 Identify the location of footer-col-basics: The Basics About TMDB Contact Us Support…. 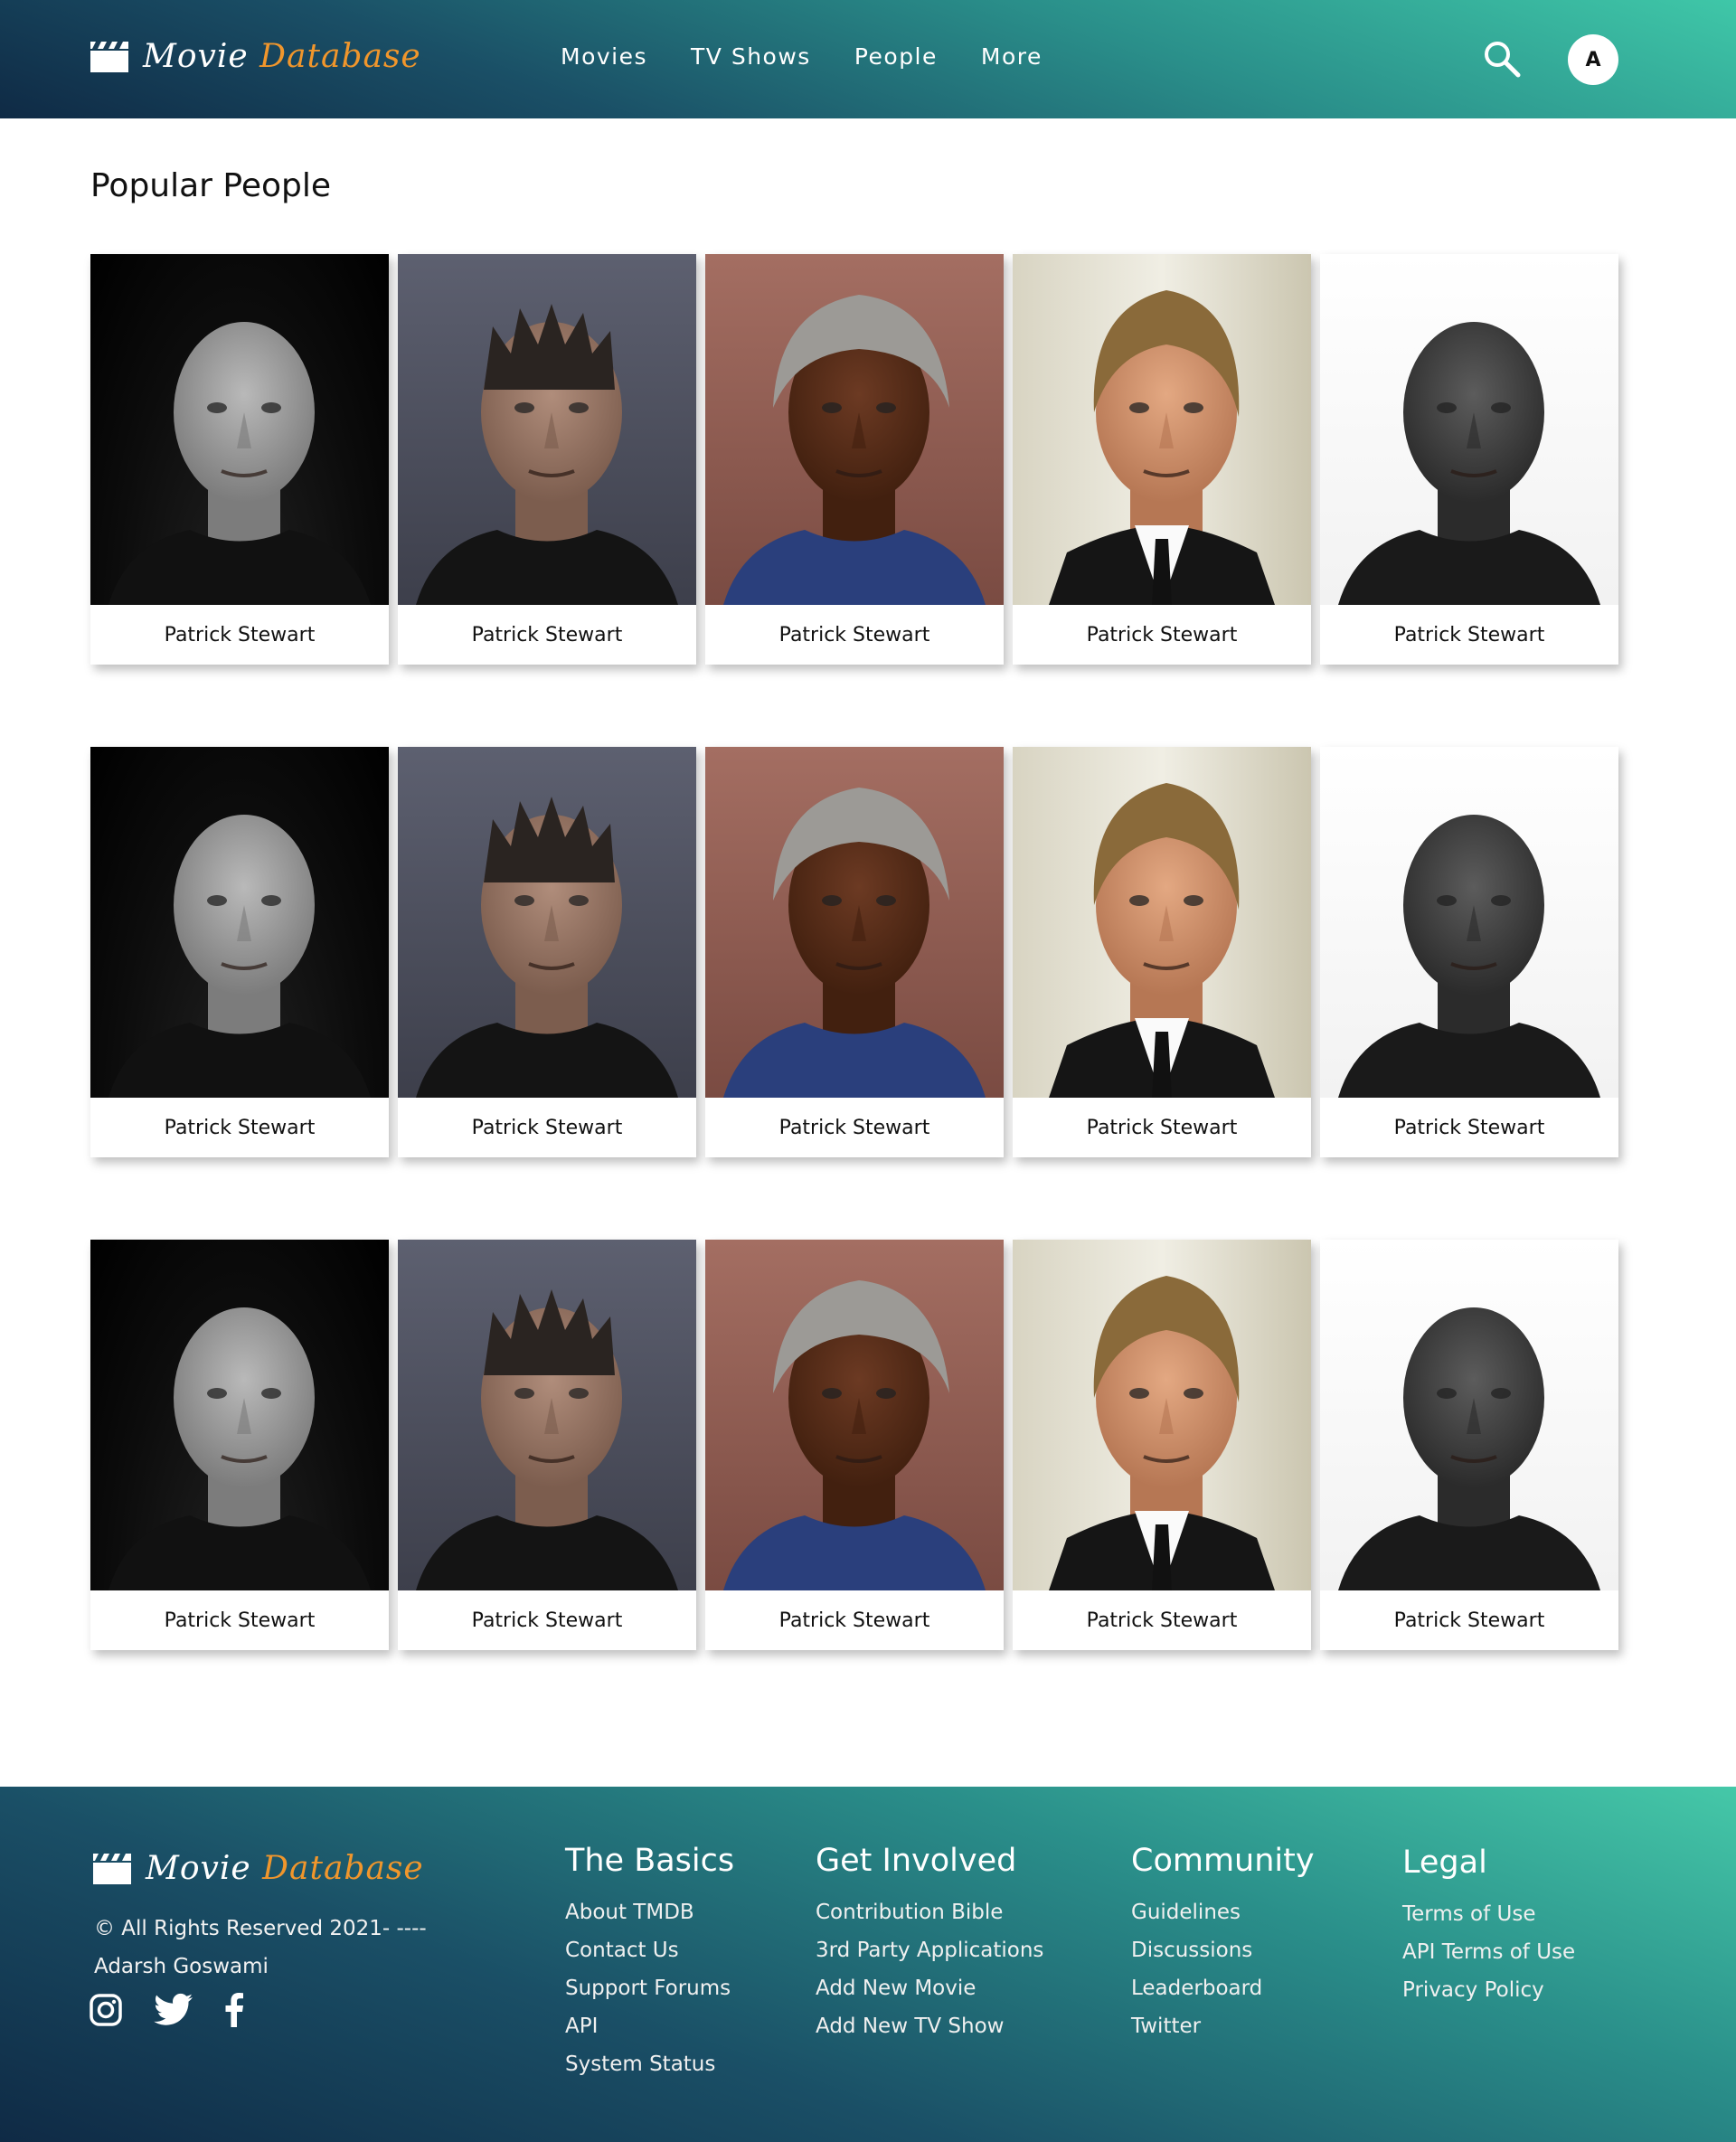
(649, 1963).